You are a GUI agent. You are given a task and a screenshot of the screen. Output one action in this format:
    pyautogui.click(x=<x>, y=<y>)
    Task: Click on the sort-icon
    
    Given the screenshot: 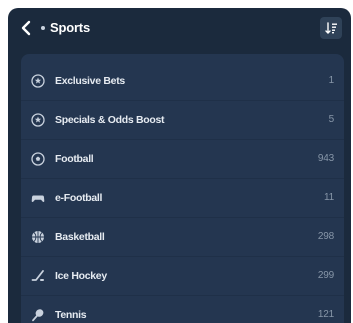 What is the action you would take?
    pyautogui.click(x=331, y=28)
    